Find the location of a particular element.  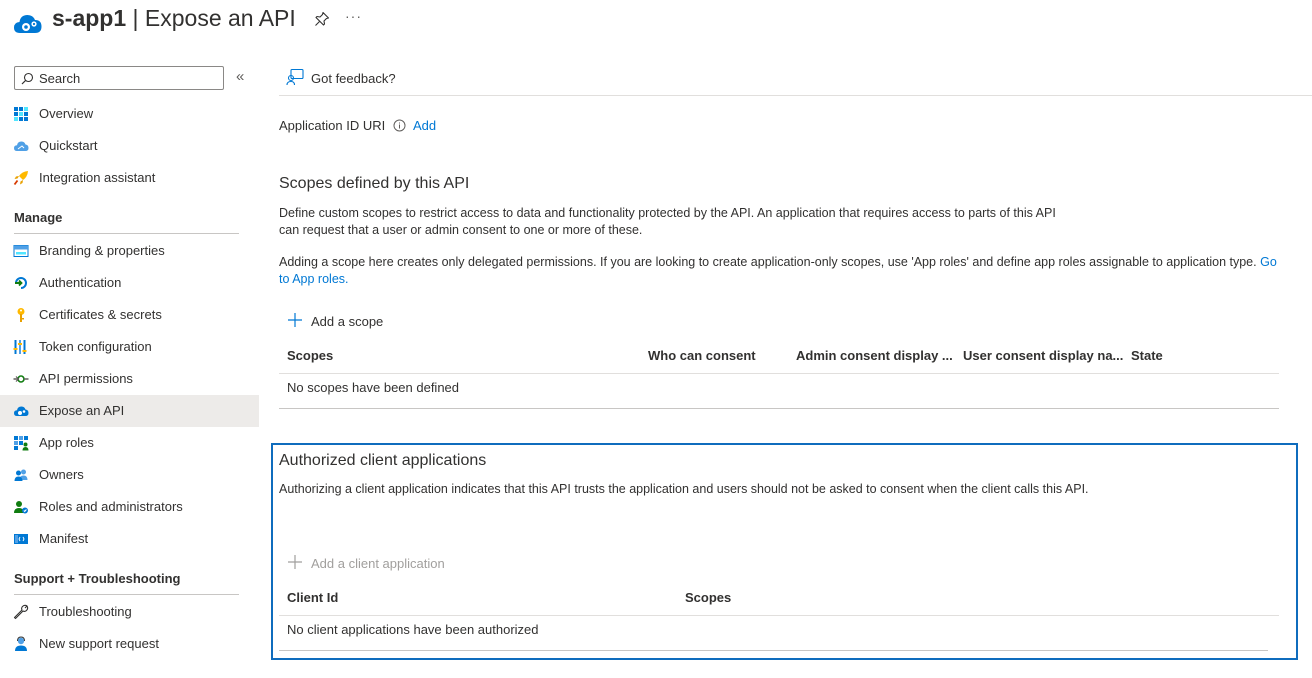

feedback-icon is located at coordinates (295, 77).